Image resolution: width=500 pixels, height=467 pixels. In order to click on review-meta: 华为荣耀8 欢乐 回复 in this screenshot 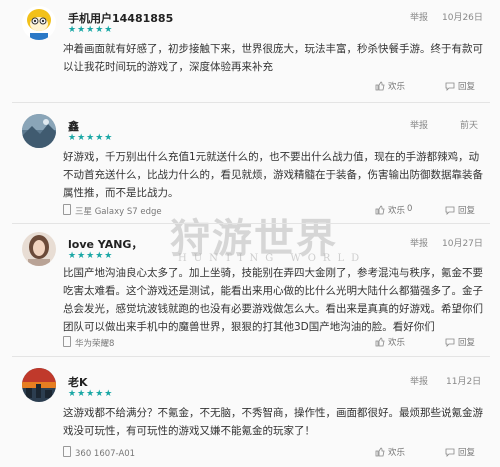, I will do `click(273, 343)`.